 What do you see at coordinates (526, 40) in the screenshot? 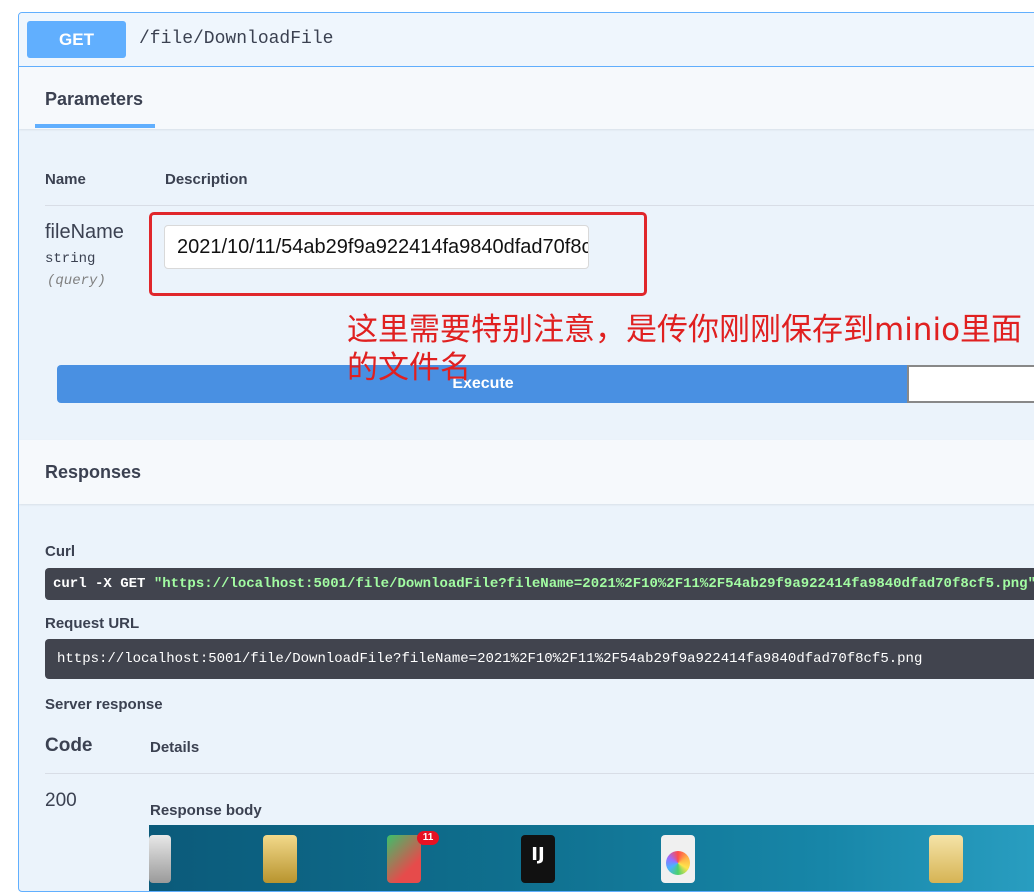
I see `opblock-summary: GET /file/DownloadFile` at bounding box center [526, 40].